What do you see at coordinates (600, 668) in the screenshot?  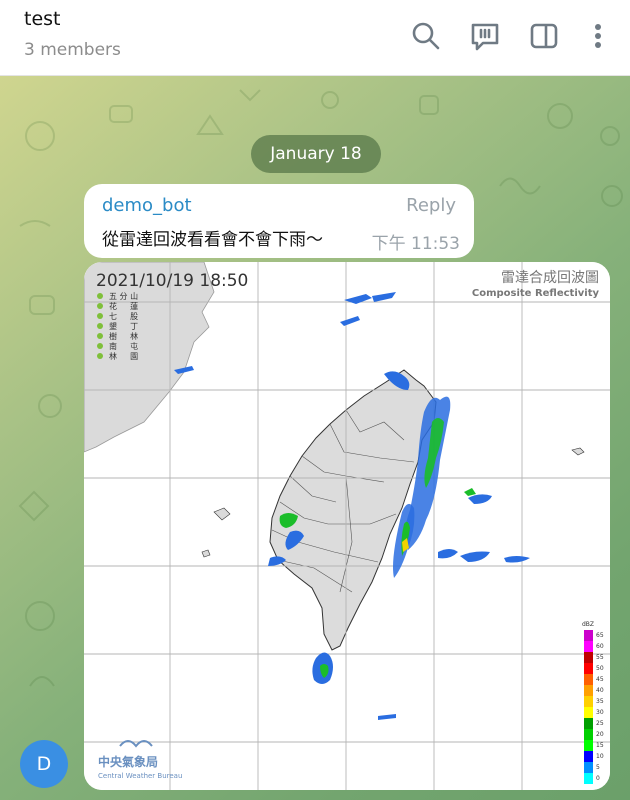 I see `legend-label: 50` at bounding box center [600, 668].